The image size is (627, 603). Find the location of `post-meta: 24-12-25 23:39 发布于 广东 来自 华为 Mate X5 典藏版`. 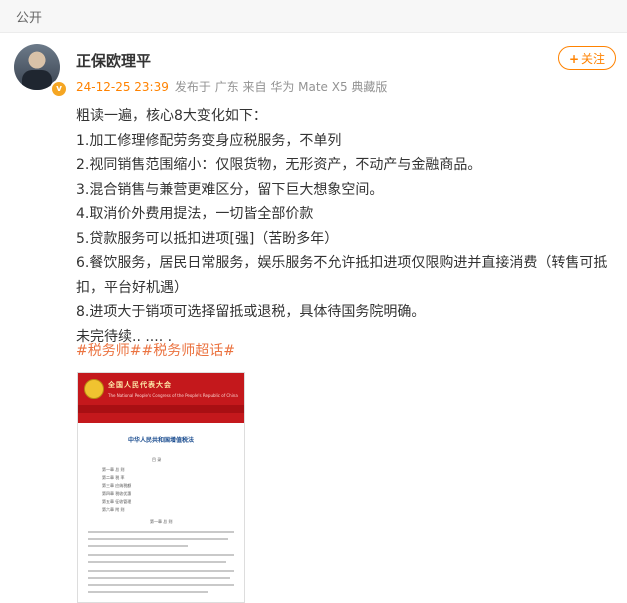

post-meta: 24-12-25 23:39 发布于 广东 来自 华为 Mate X5 典藏版 is located at coordinates (231, 86).